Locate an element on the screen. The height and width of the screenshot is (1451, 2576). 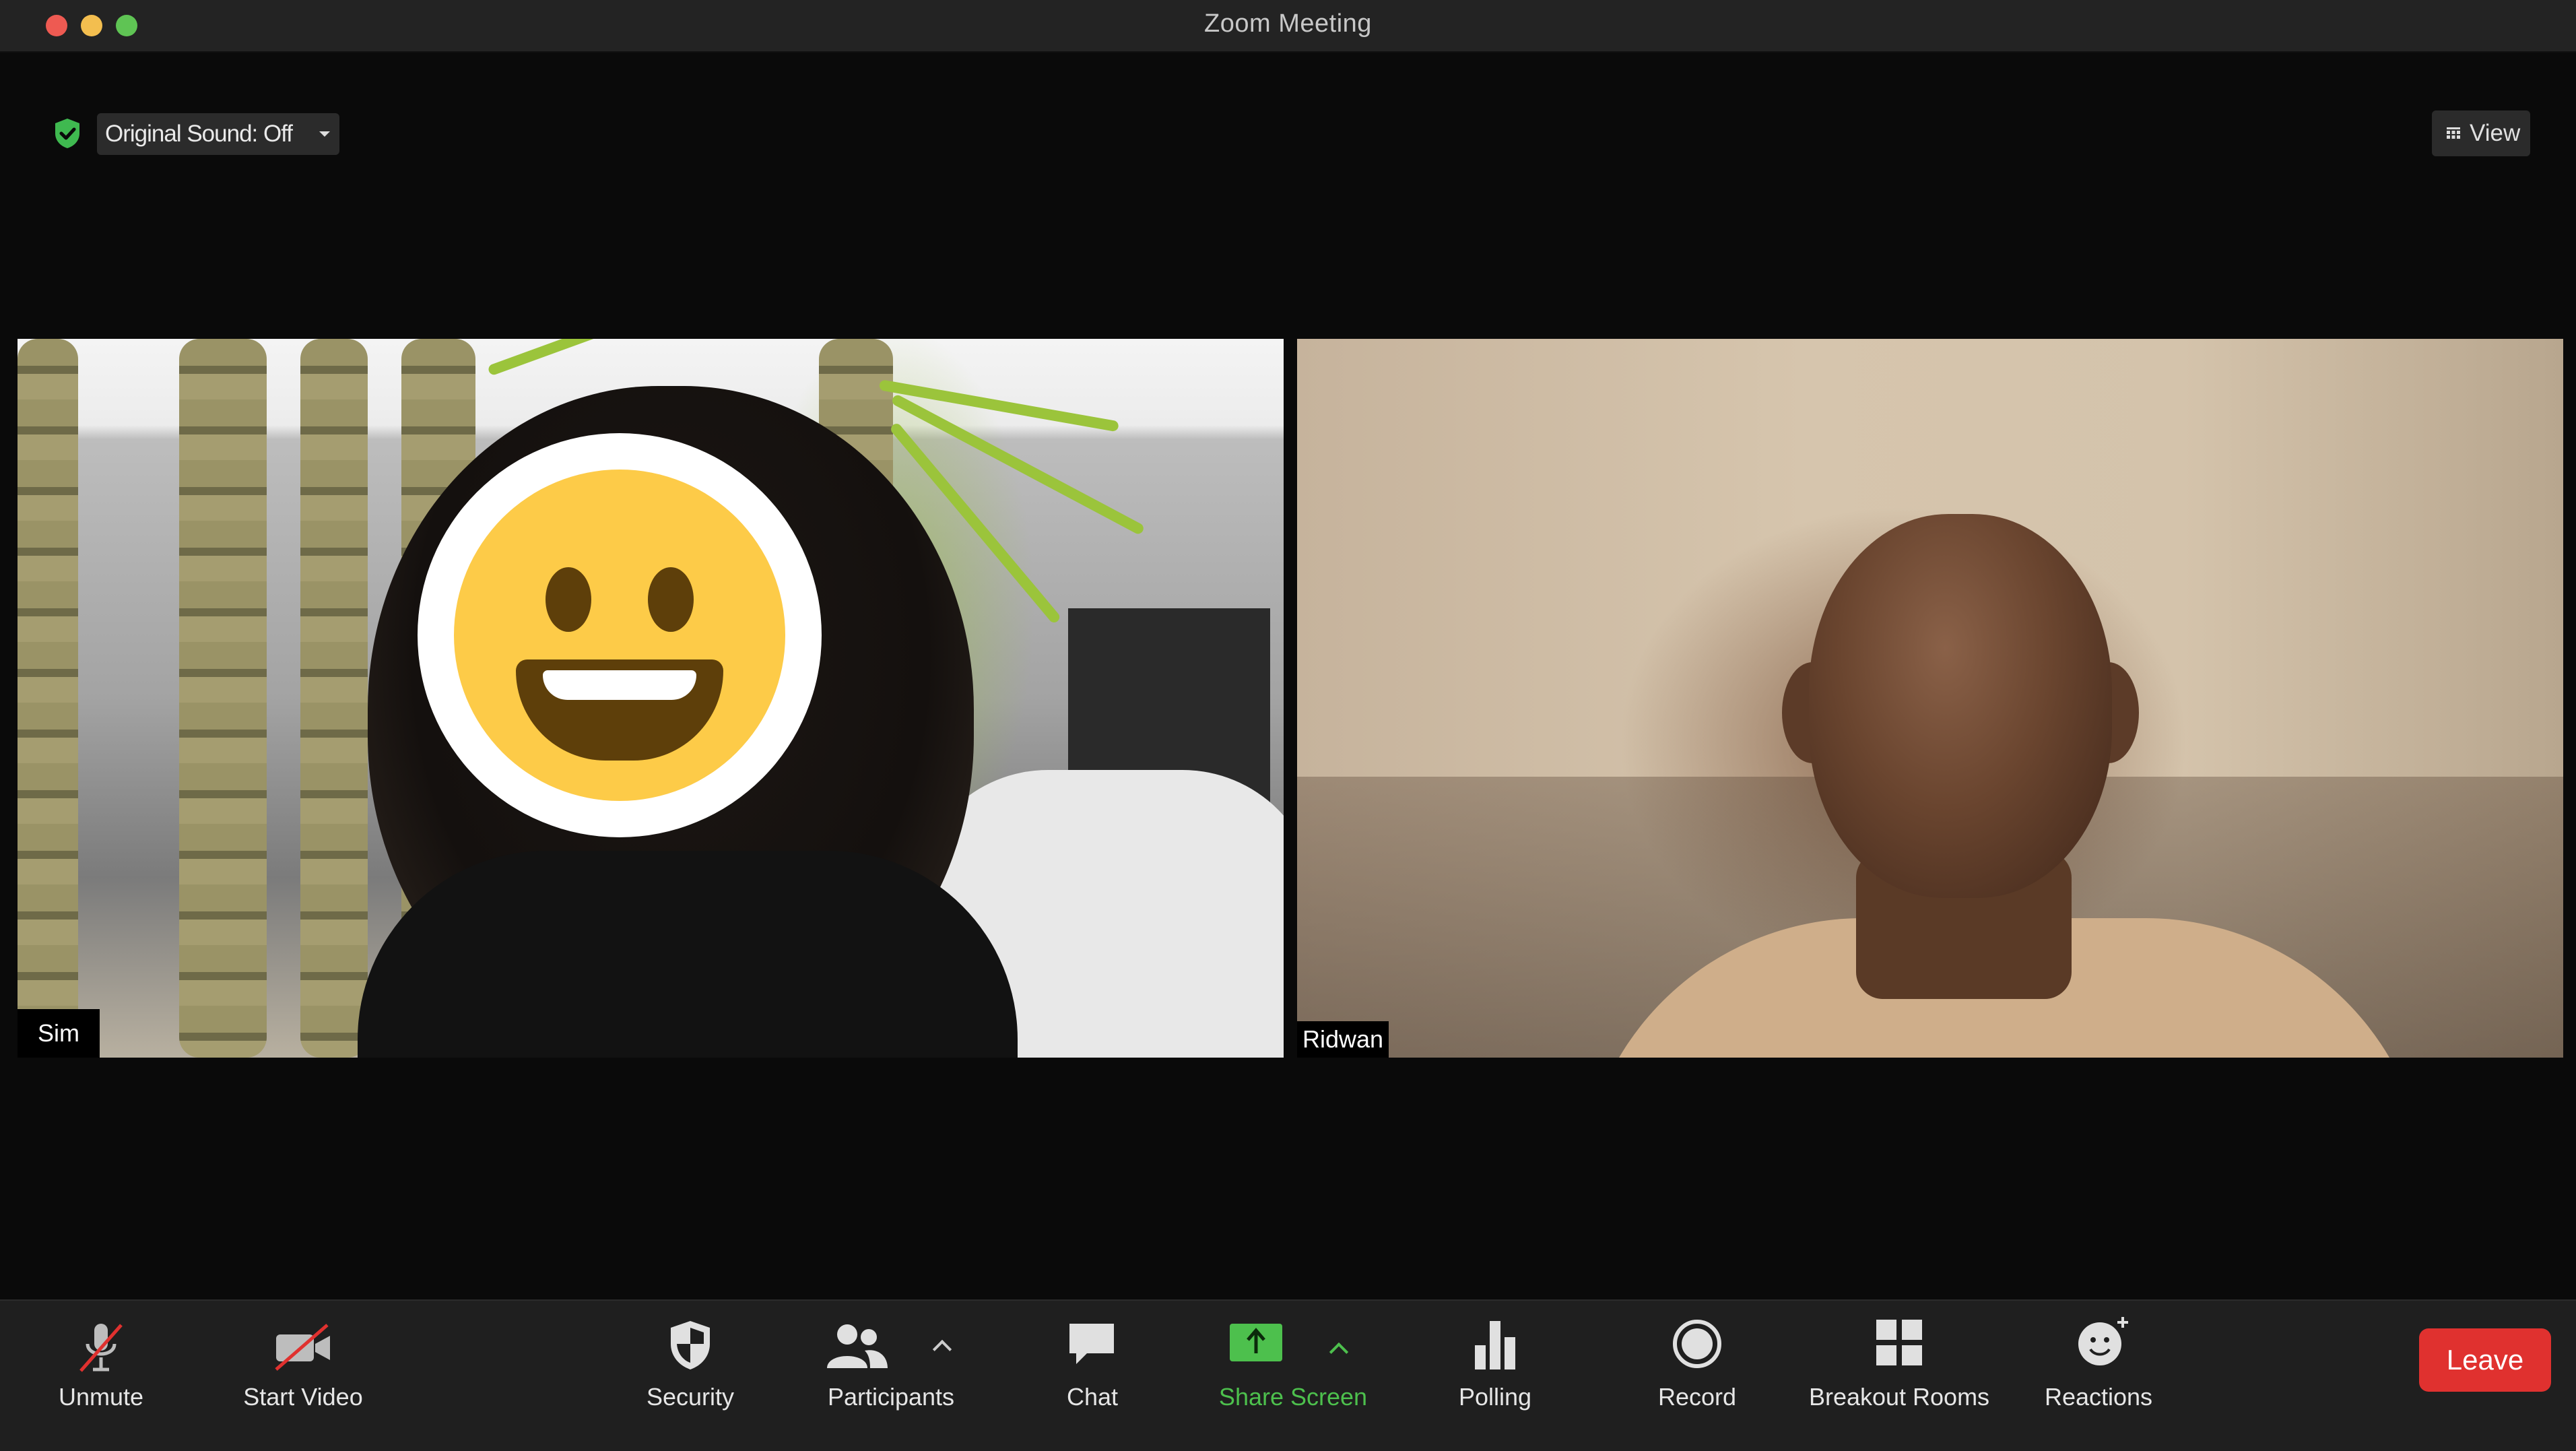
chat-bubble-icon is located at coordinates (1091, 1344).